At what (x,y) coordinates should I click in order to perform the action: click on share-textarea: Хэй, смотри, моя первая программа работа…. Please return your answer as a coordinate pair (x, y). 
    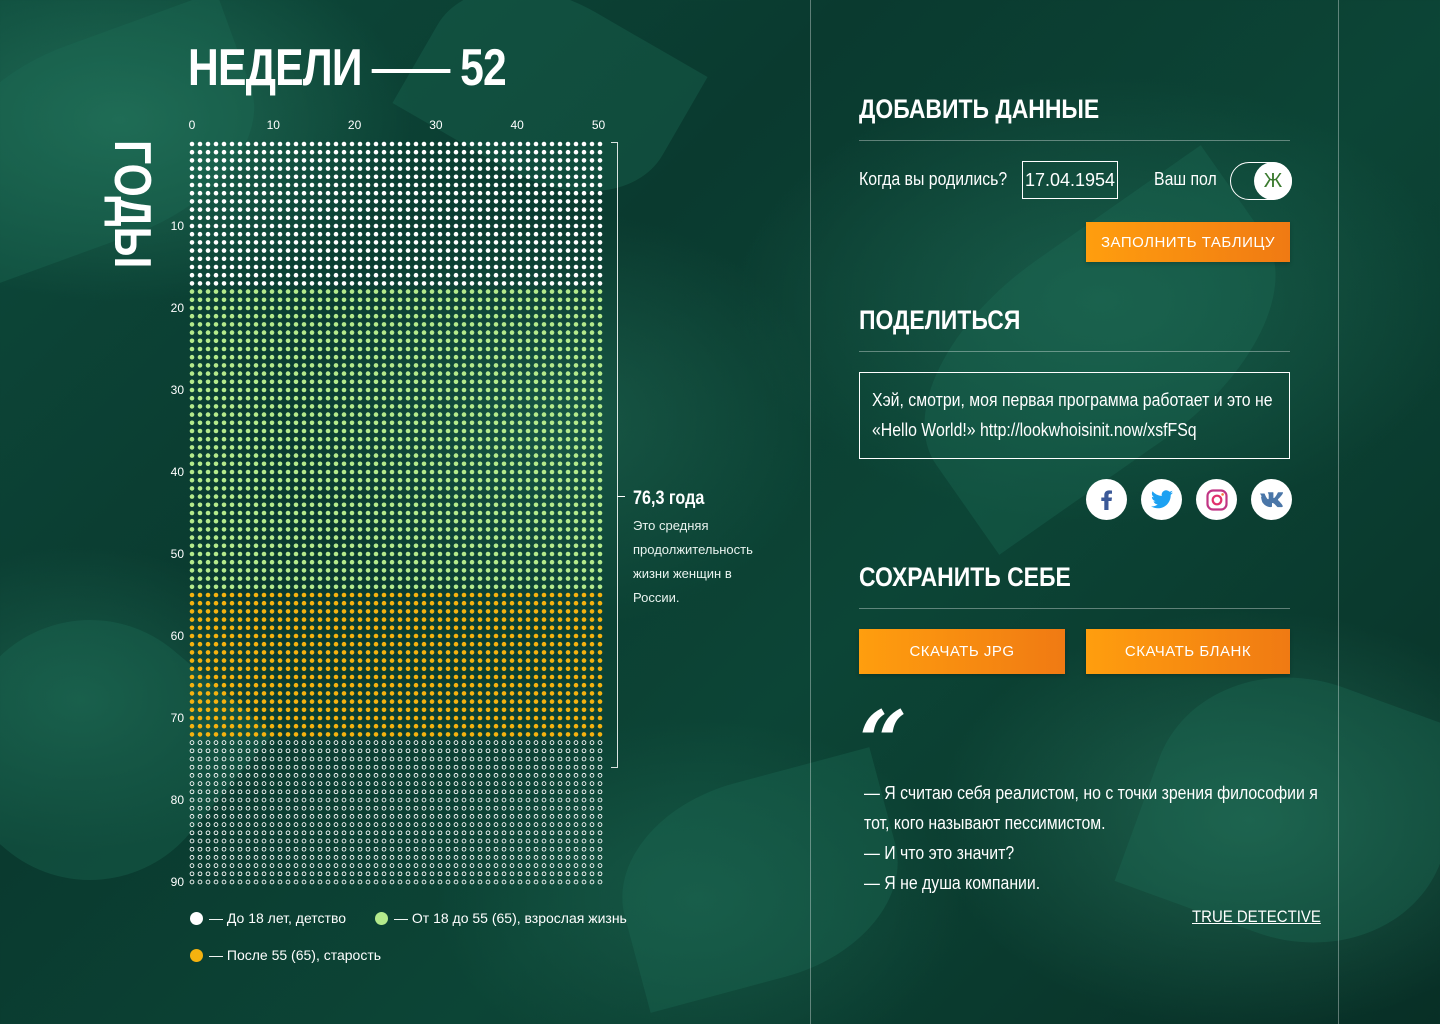
    Looking at the image, I should click on (1074, 415).